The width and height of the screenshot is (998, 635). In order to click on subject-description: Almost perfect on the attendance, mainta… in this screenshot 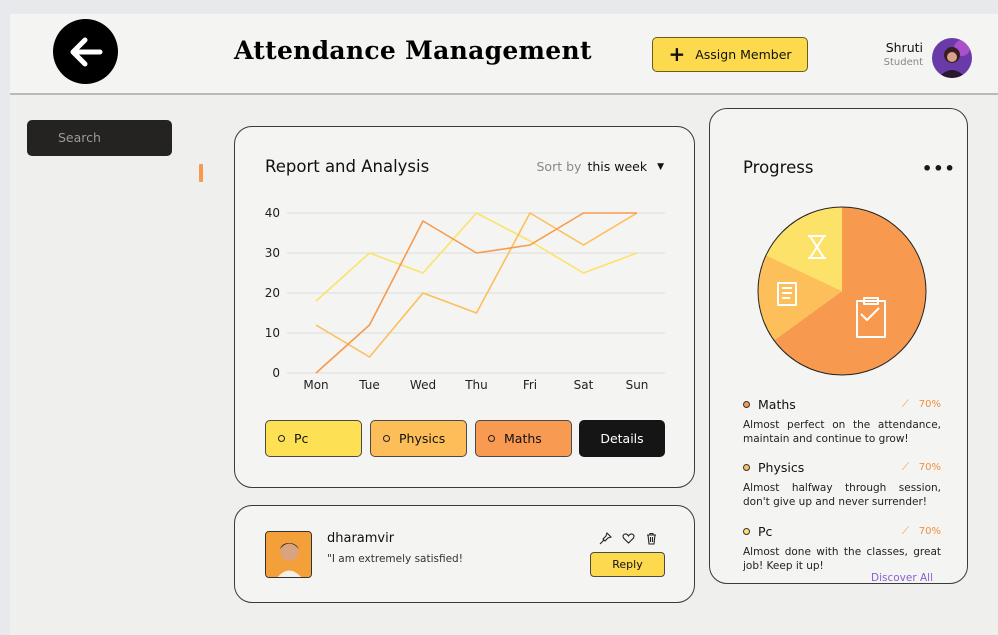, I will do `click(842, 432)`.